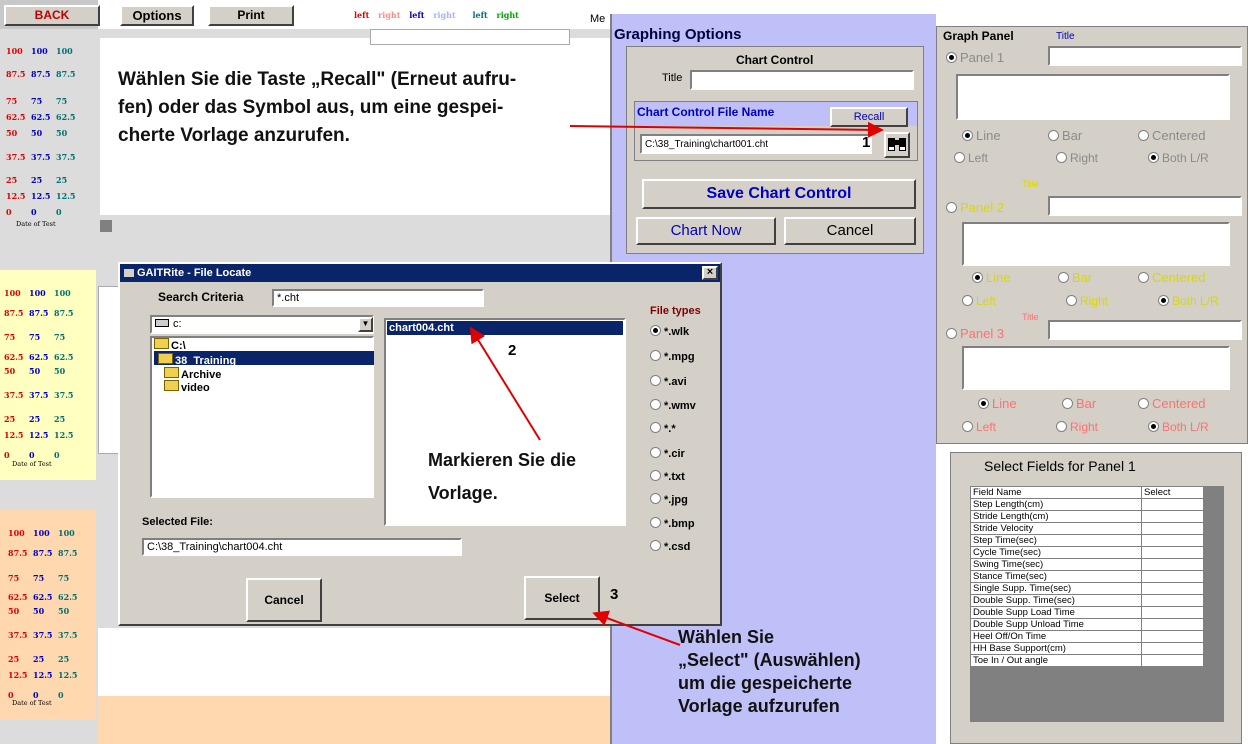 This screenshot has width=1248, height=744. Describe the element at coordinates (505, 383) in the screenshot. I see `arrow-to-template` at that location.